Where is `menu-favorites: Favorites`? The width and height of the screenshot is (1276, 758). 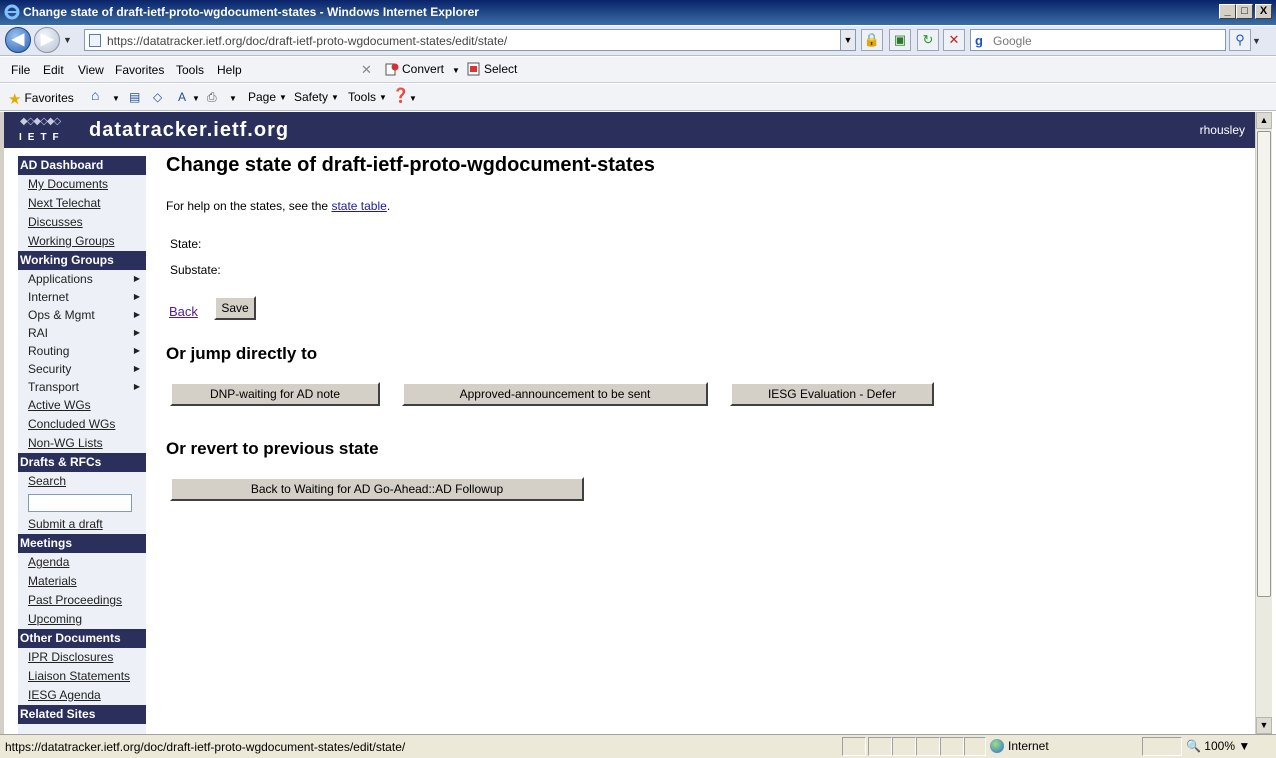
menu-favorites: Favorites is located at coordinates (139, 70).